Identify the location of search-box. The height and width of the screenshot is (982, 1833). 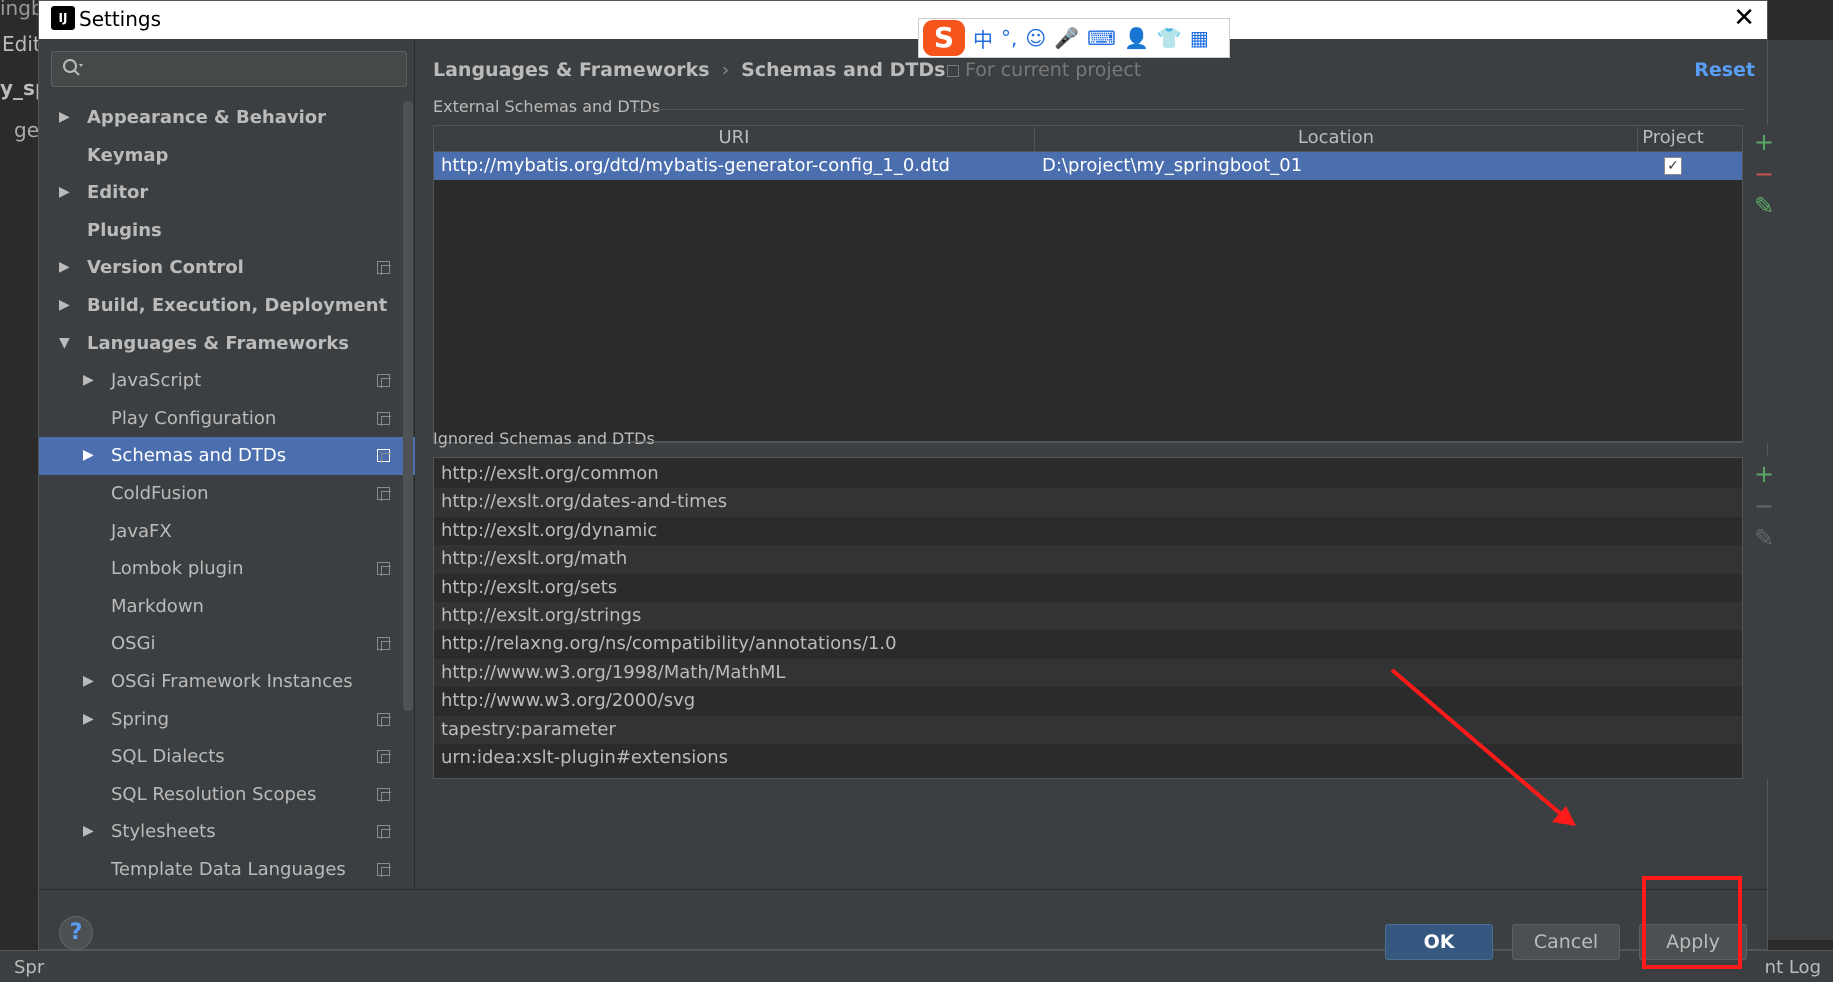
(229, 69).